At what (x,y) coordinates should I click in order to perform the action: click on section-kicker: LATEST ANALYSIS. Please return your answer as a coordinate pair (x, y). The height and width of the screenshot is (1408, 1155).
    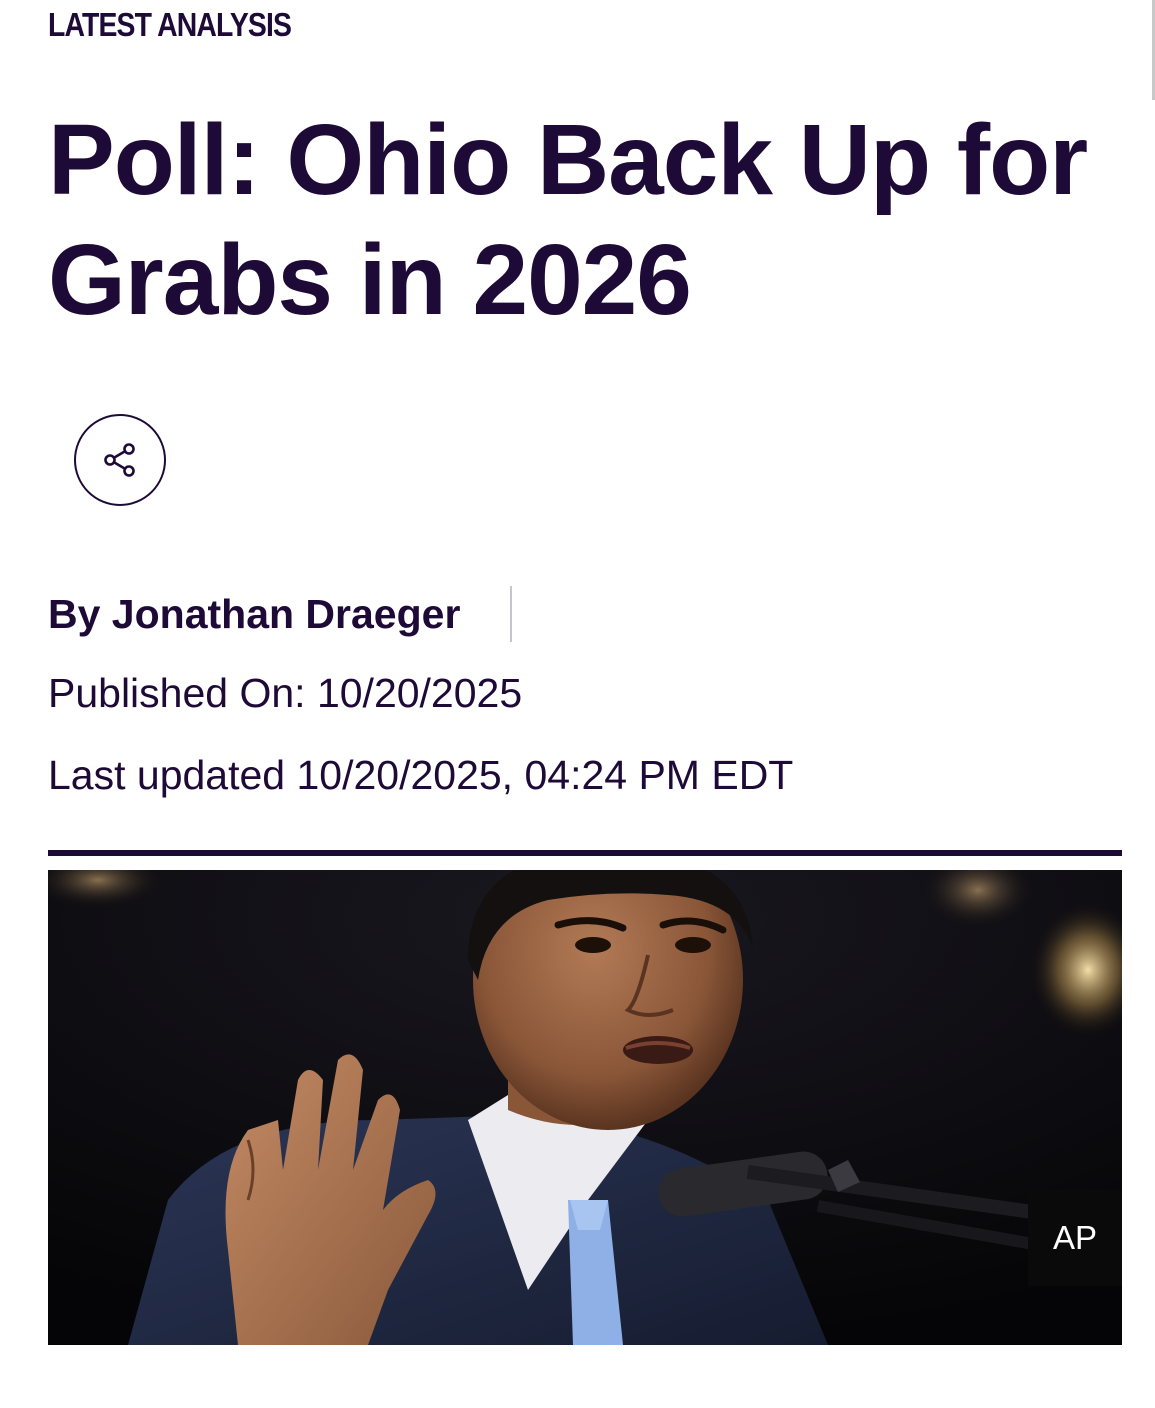
    Looking at the image, I should click on (170, 25).